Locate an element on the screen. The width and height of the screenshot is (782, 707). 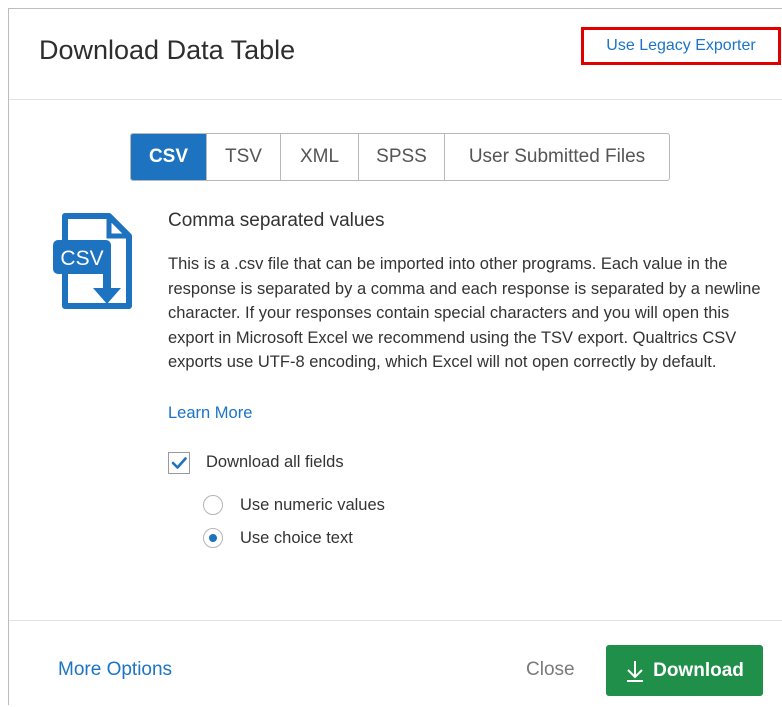
download-arrow-icon is located at coordinates (635, 671).